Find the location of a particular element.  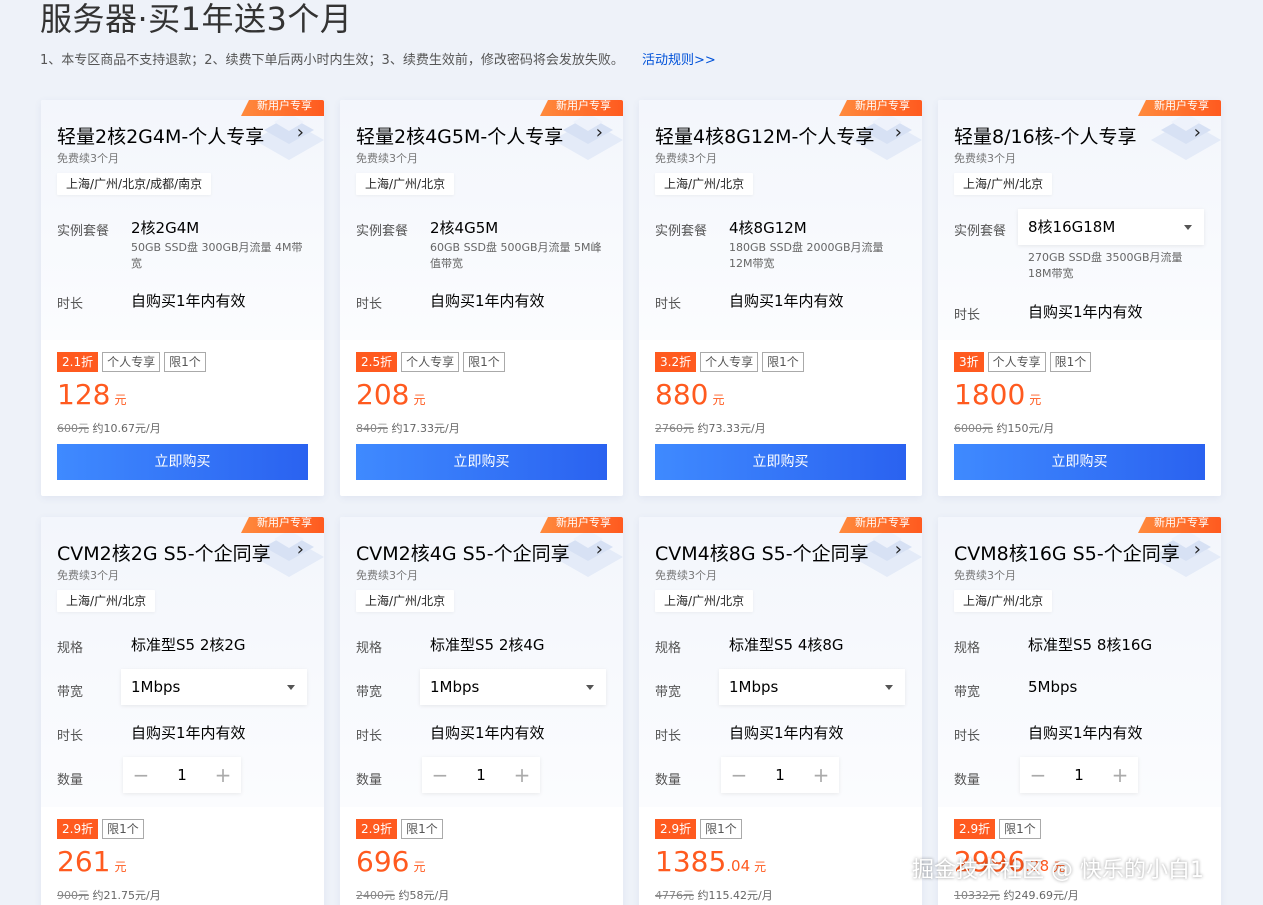

product-title: 轻量2核2G4M-个人专享 is located at coordinates (160, 135).